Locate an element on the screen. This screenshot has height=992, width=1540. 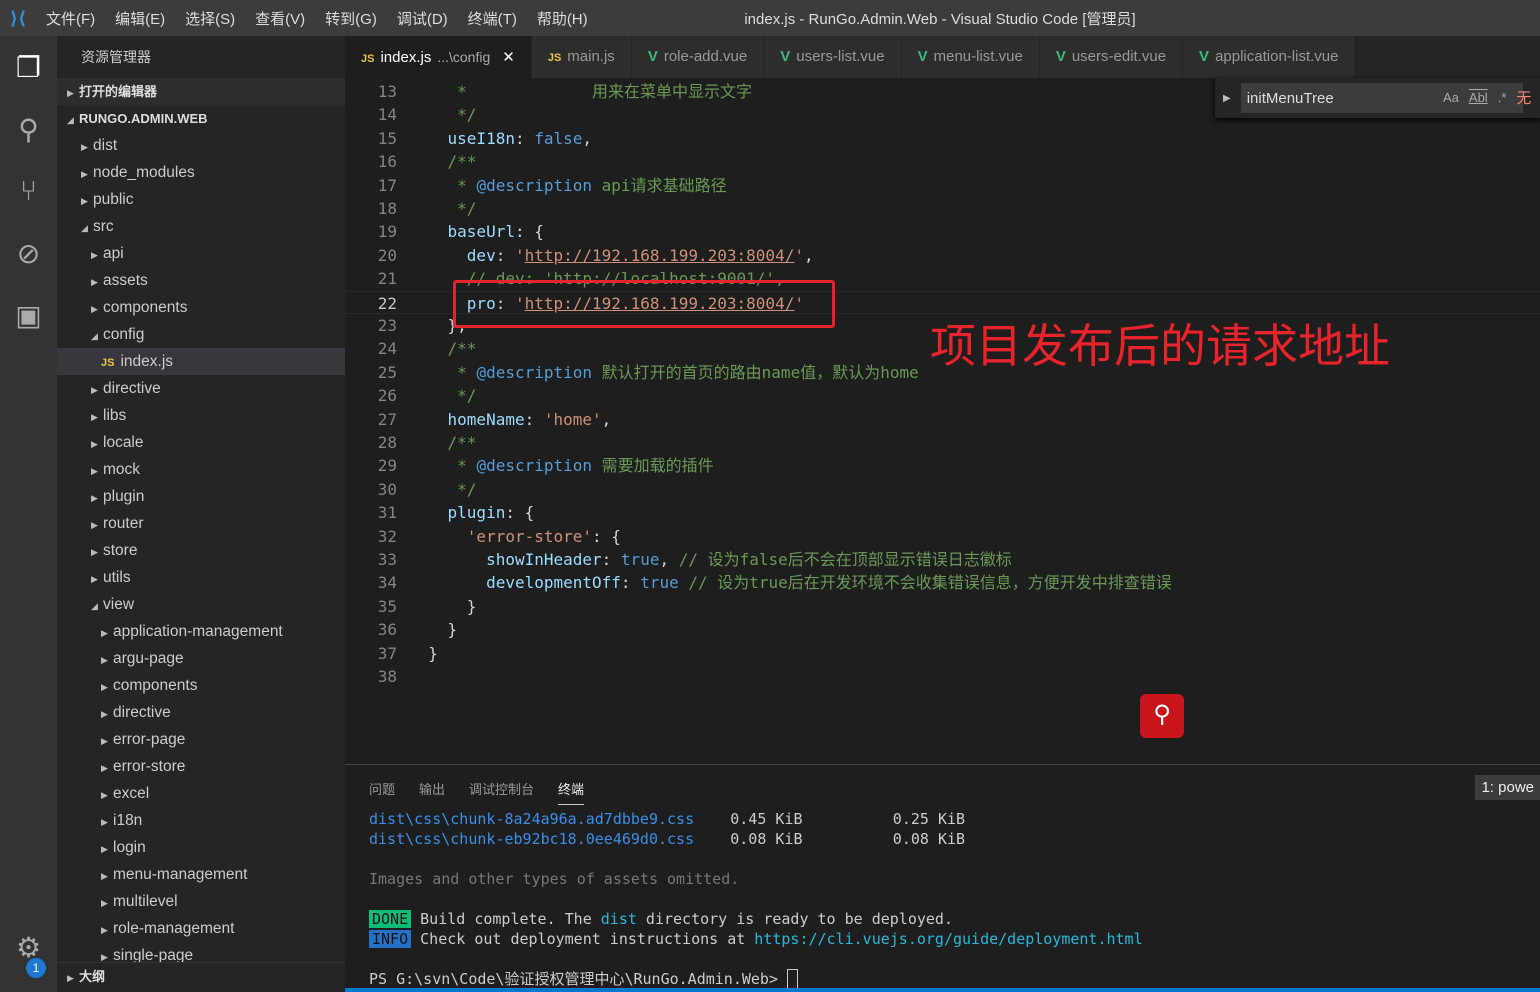
tab-main-js: JS main.js is located at coordinates (581, 57).